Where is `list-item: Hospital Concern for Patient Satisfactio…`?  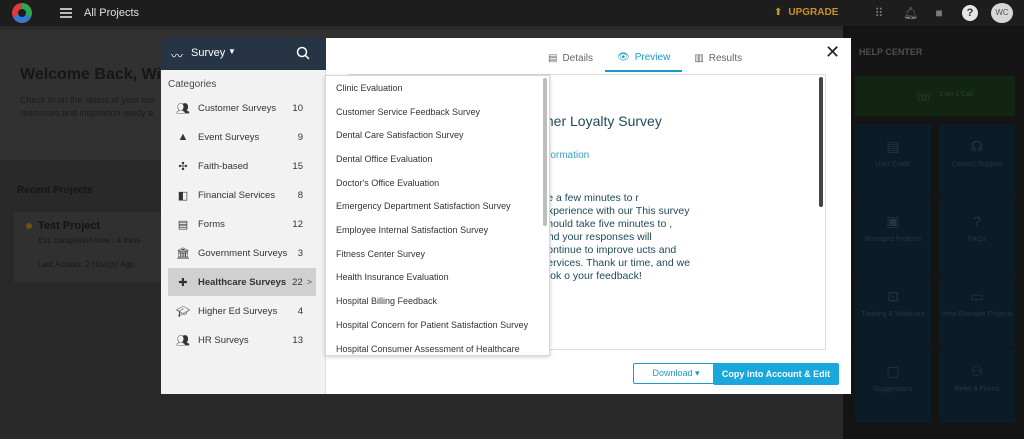
list-item: Hospital Concern for Patient Satisfactio… is located at coordinates (432, 325).